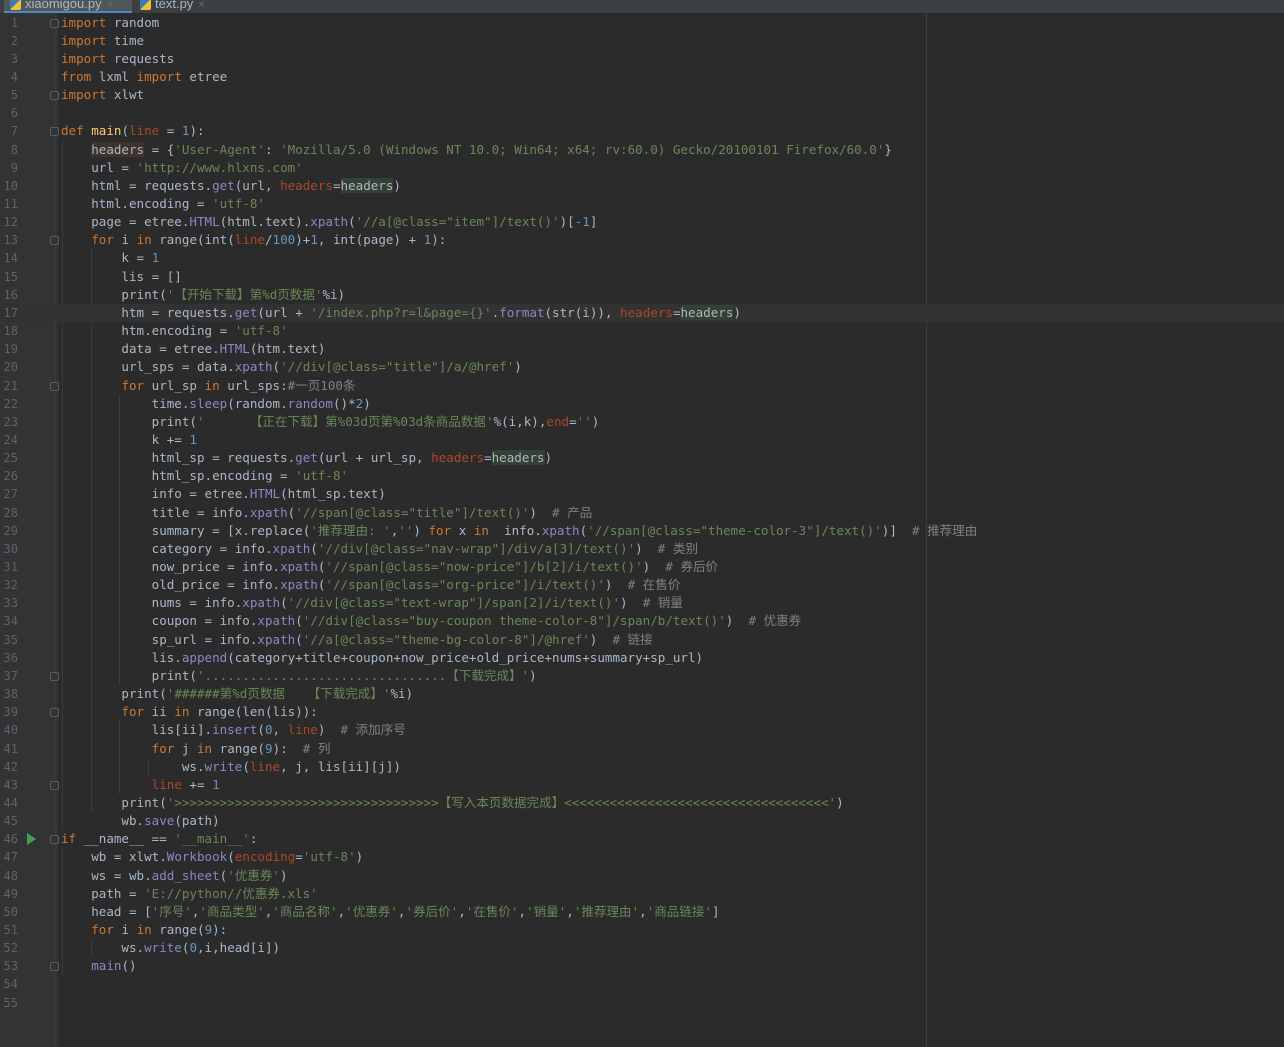 This screenshot has height=1047, width=1284. I want to click on code-line: 53 main(), so click(642, 966).